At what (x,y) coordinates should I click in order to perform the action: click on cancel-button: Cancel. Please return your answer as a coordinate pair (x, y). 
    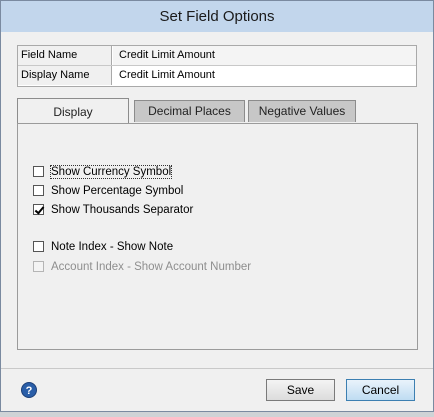
    Looking at the image, I should click on (380, 390).